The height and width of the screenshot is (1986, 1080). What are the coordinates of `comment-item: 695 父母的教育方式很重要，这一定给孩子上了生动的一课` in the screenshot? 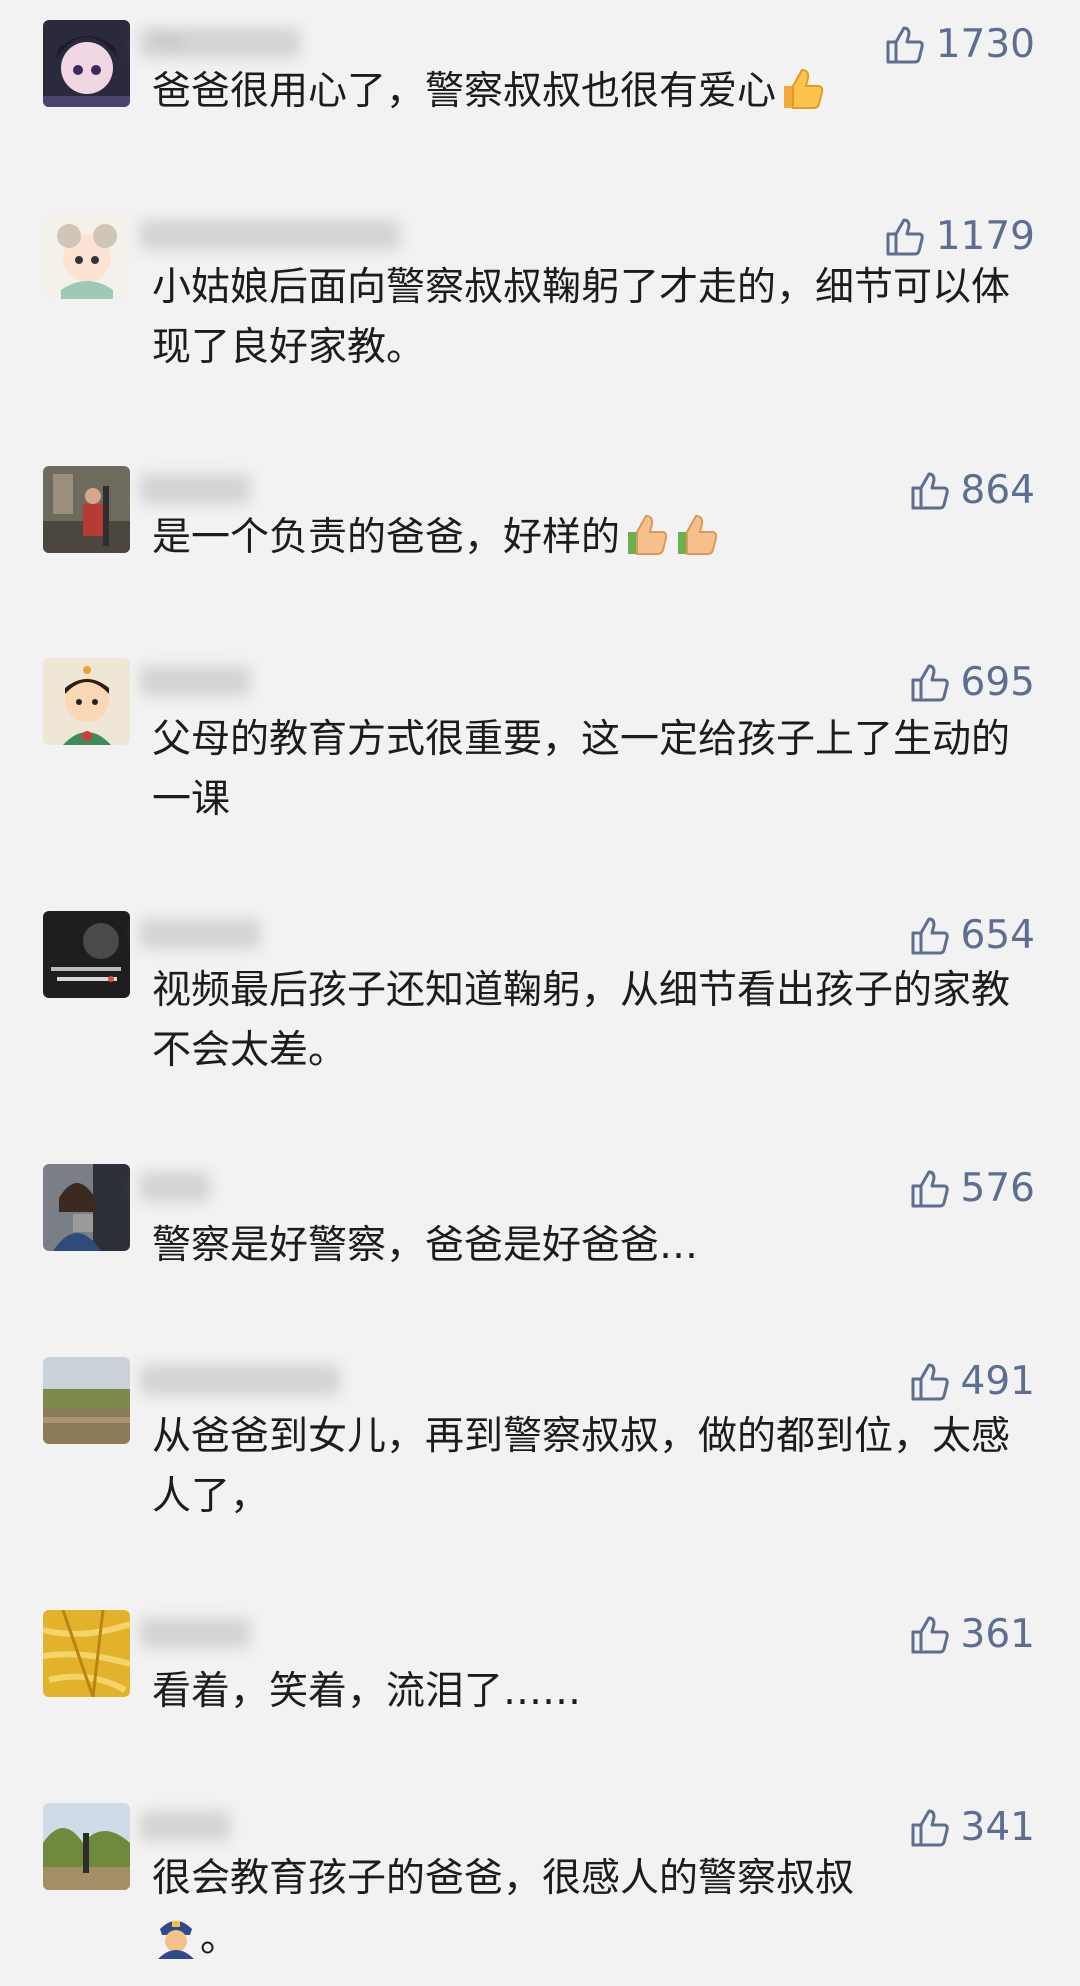 It's located at (540, 748).